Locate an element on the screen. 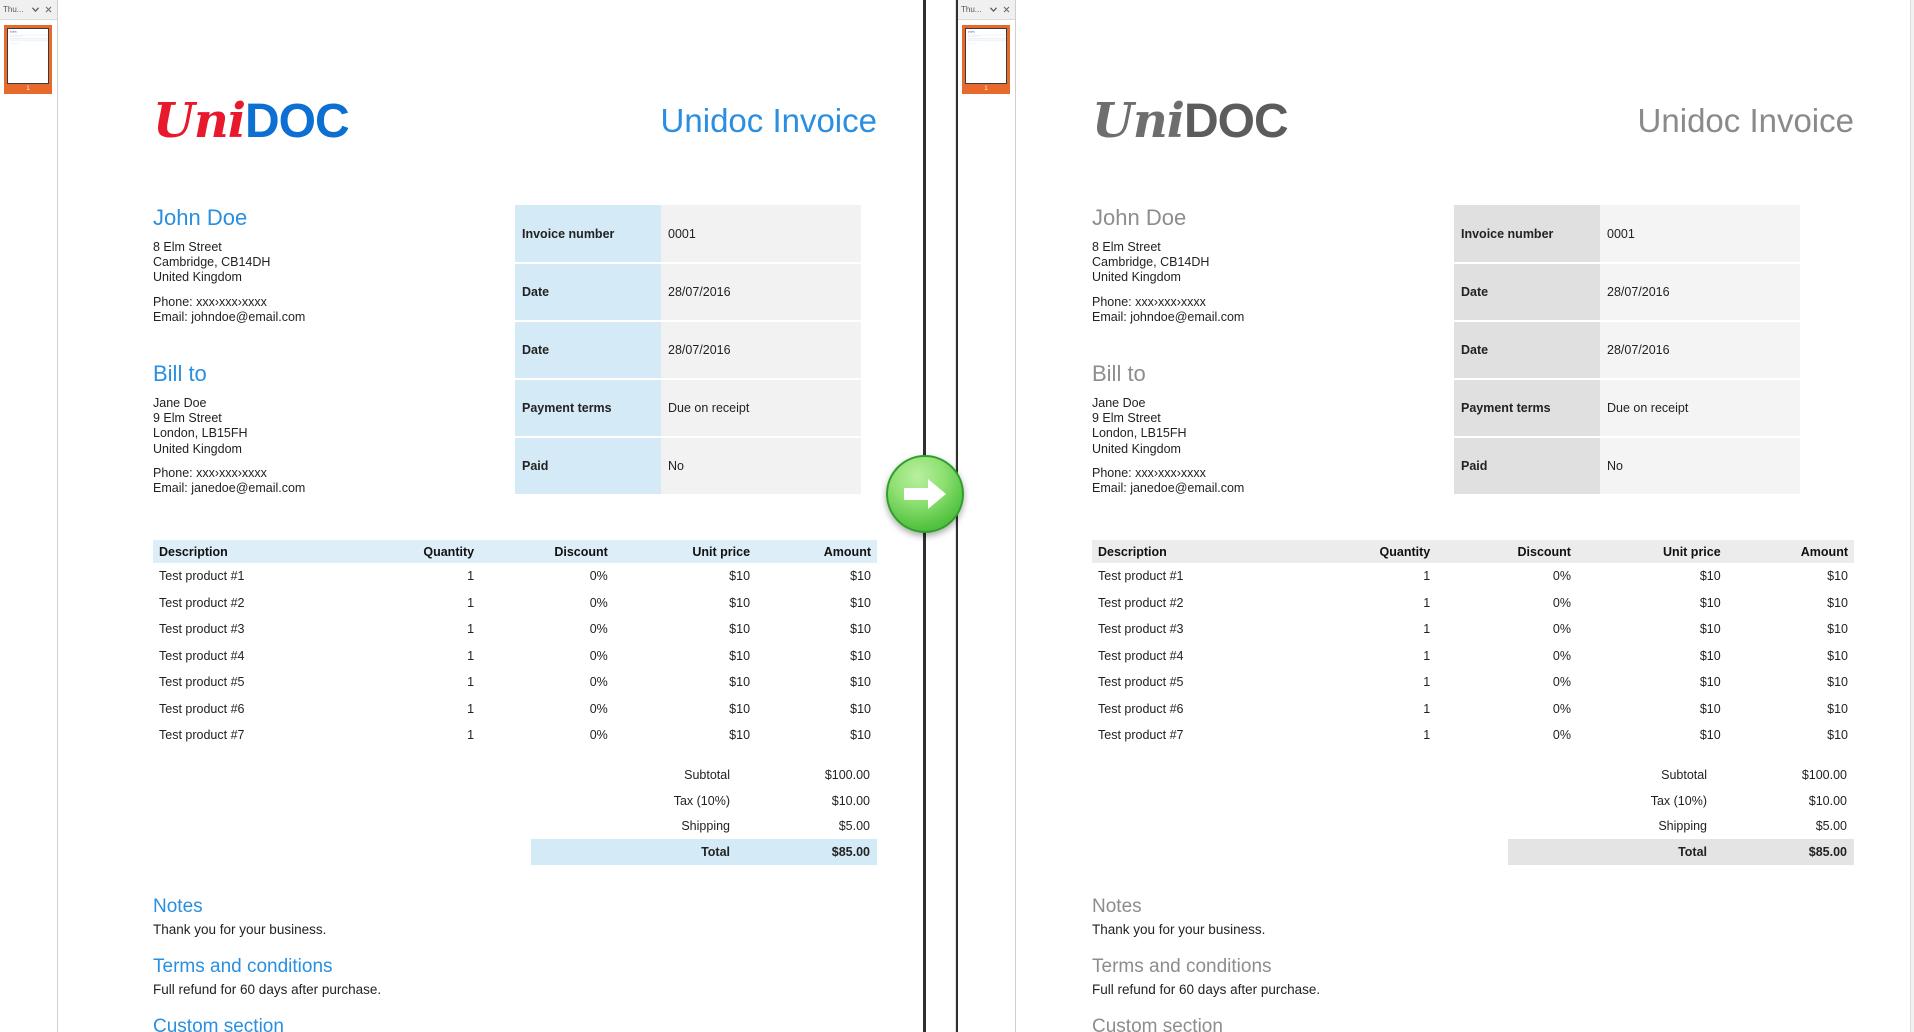  section-body-terms: Full refund for 60 days after purchase. is located at coordinates (1206, 989).